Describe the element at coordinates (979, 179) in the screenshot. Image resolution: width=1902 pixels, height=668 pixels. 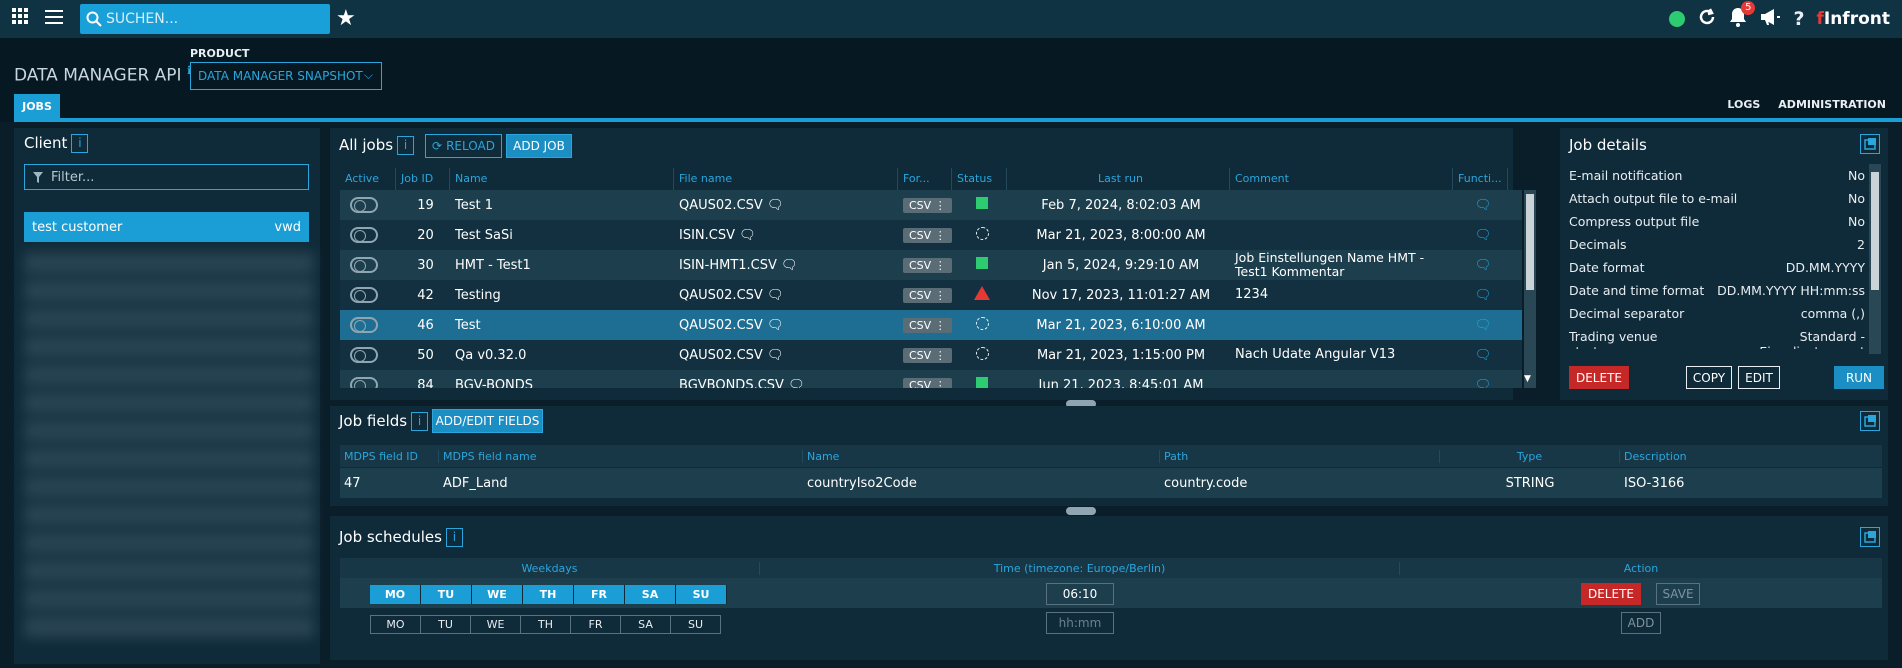
I see `col-status: Status` at that location.